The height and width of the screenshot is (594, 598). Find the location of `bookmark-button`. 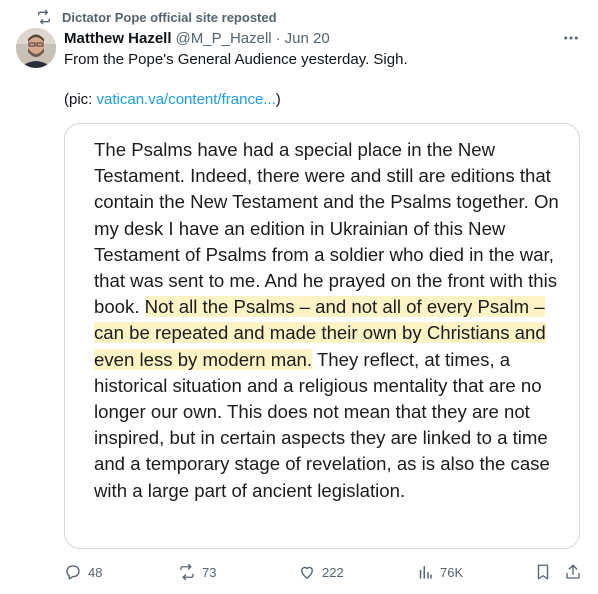

bookmark-button is located at coordinates (543, 572).